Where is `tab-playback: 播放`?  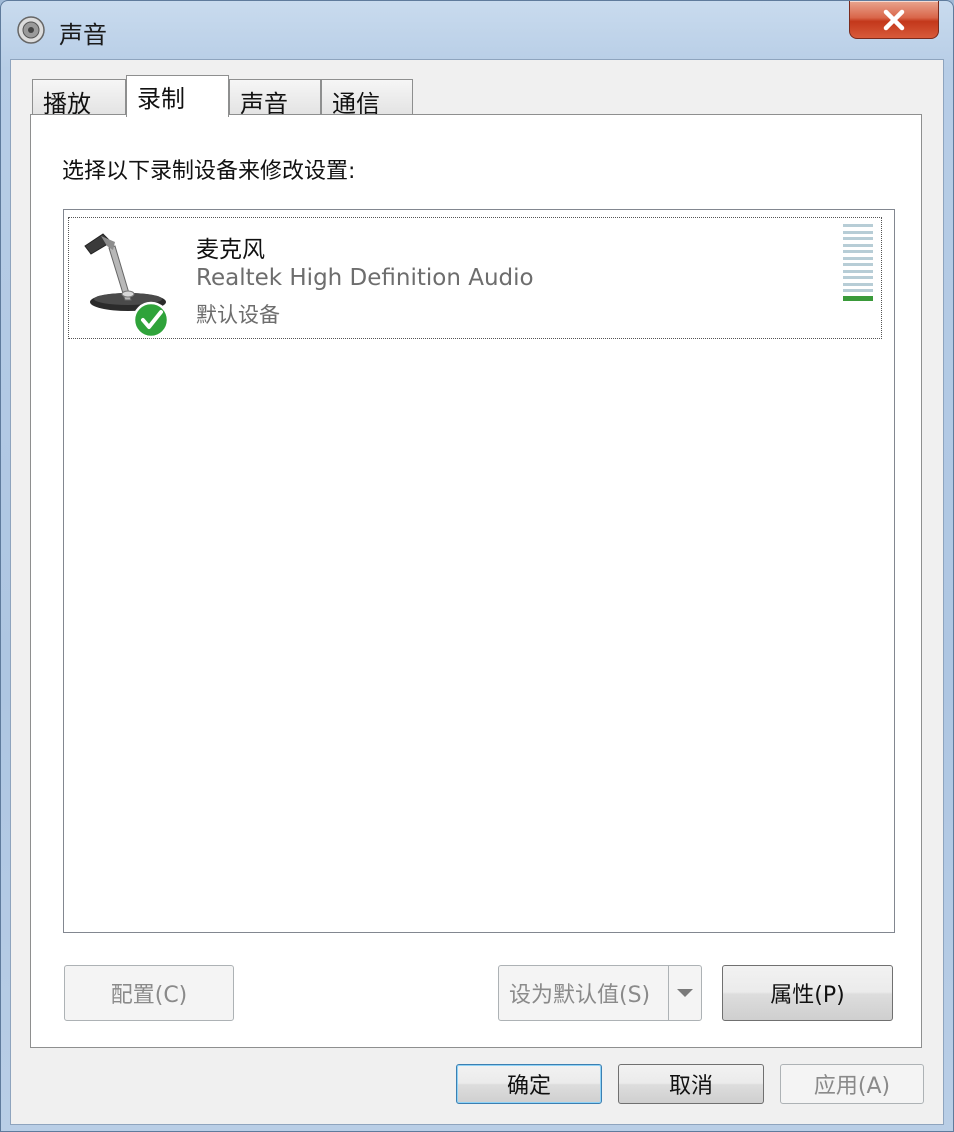 tab-playback: 播放 is located at coordinates (79, 98).